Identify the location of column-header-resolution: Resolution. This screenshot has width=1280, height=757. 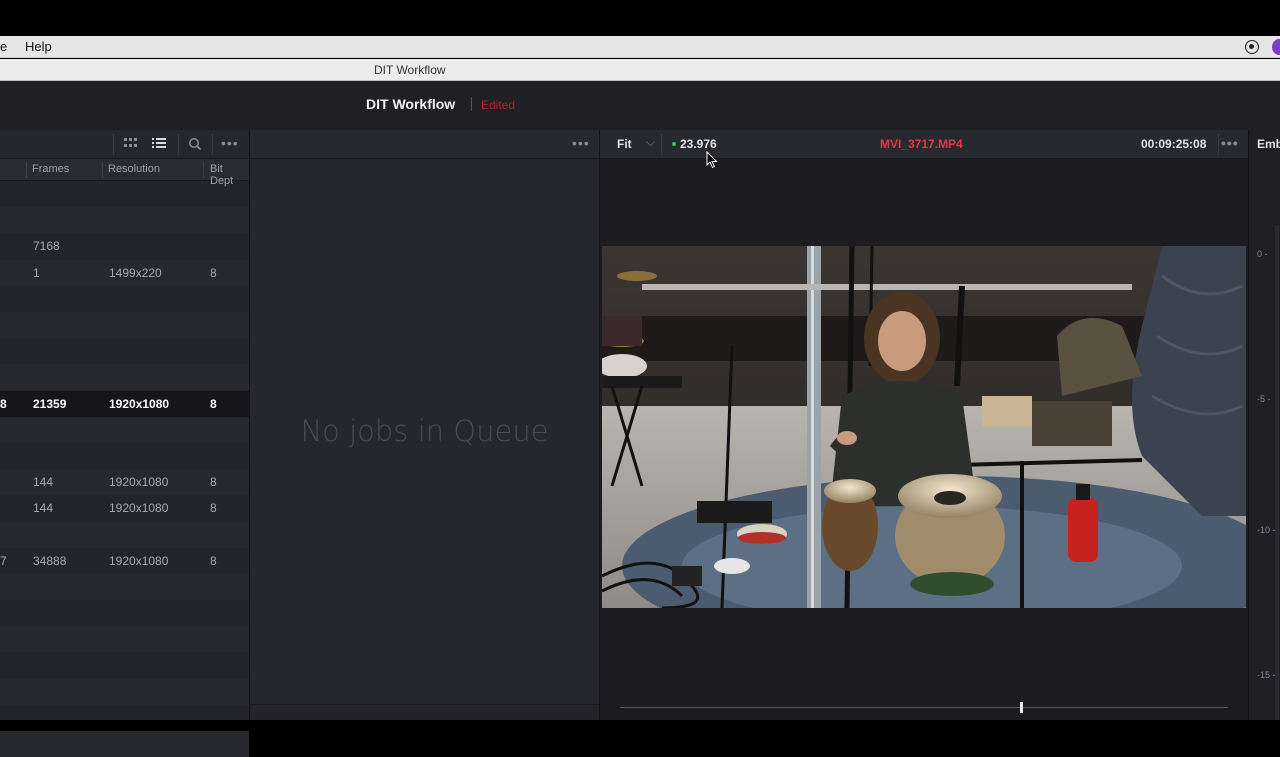
(134, 169).